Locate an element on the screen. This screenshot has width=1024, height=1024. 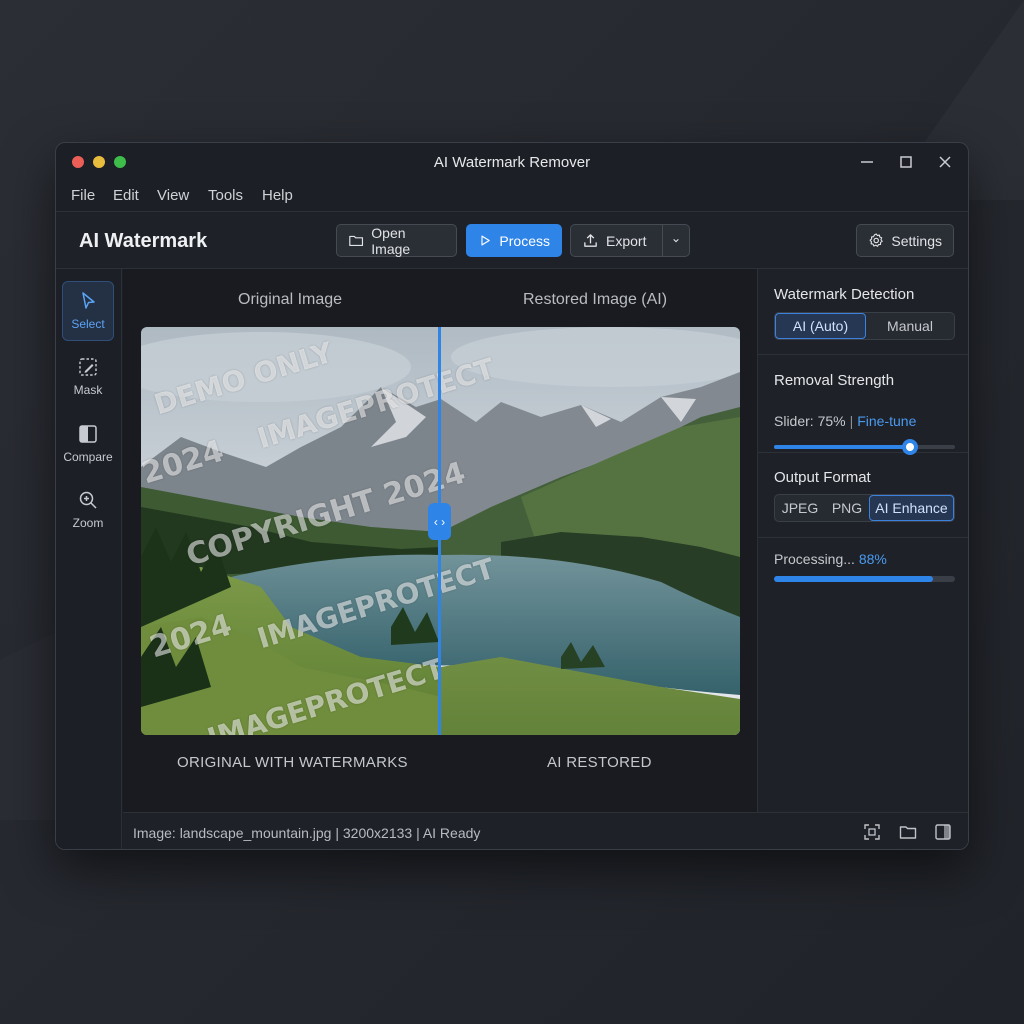
menu-view: View is located at coordinates (173, 195).